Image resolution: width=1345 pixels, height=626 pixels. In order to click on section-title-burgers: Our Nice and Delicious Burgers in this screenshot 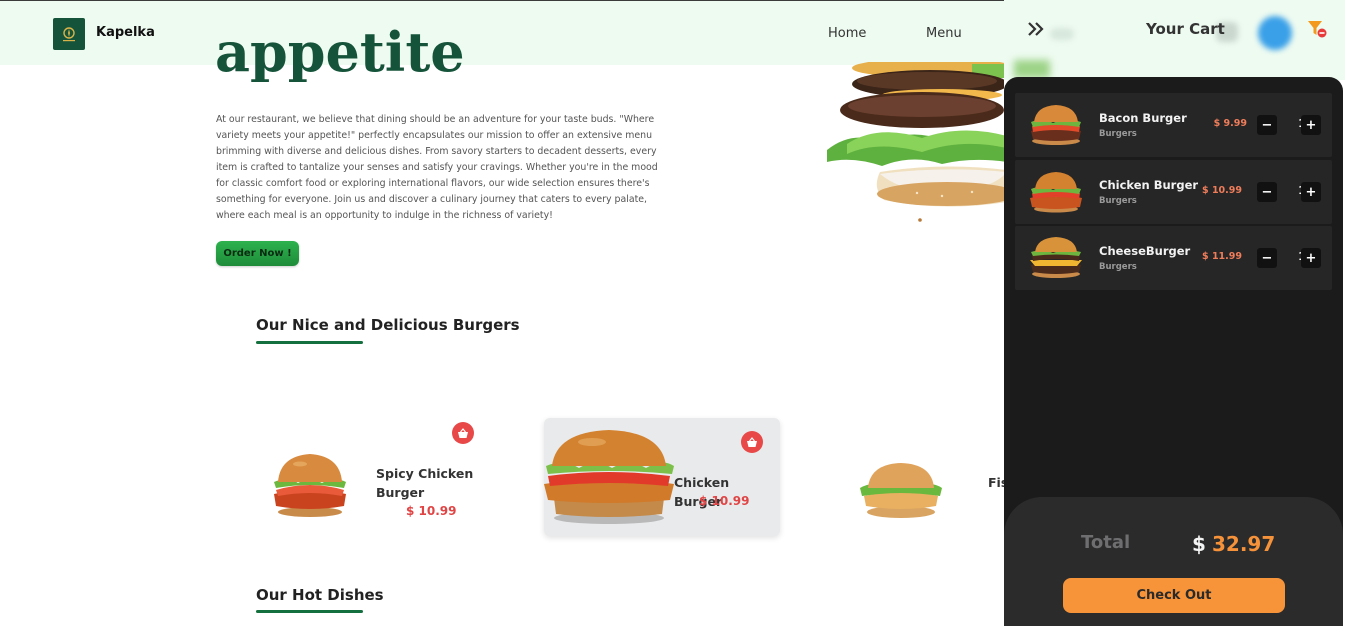, I will do `click(388, 325)`.